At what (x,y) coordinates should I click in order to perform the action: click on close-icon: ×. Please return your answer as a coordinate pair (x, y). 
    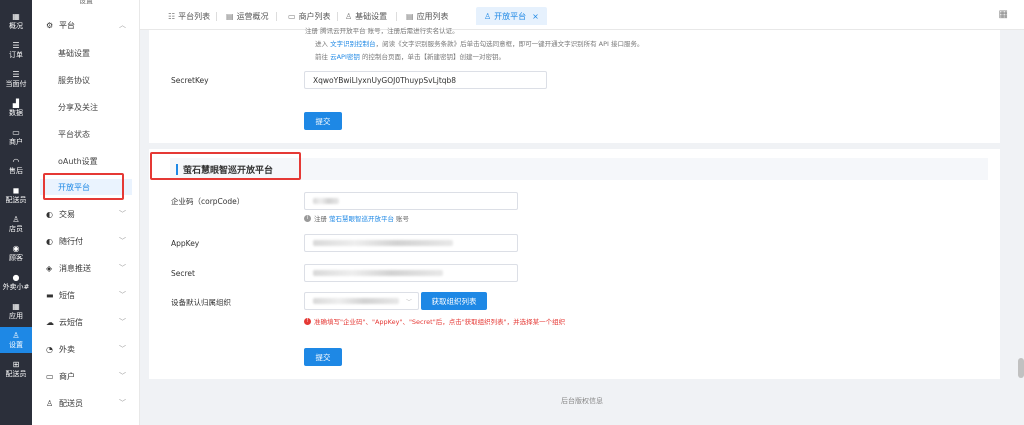
    Looking at the image, I should click on (535, 16).